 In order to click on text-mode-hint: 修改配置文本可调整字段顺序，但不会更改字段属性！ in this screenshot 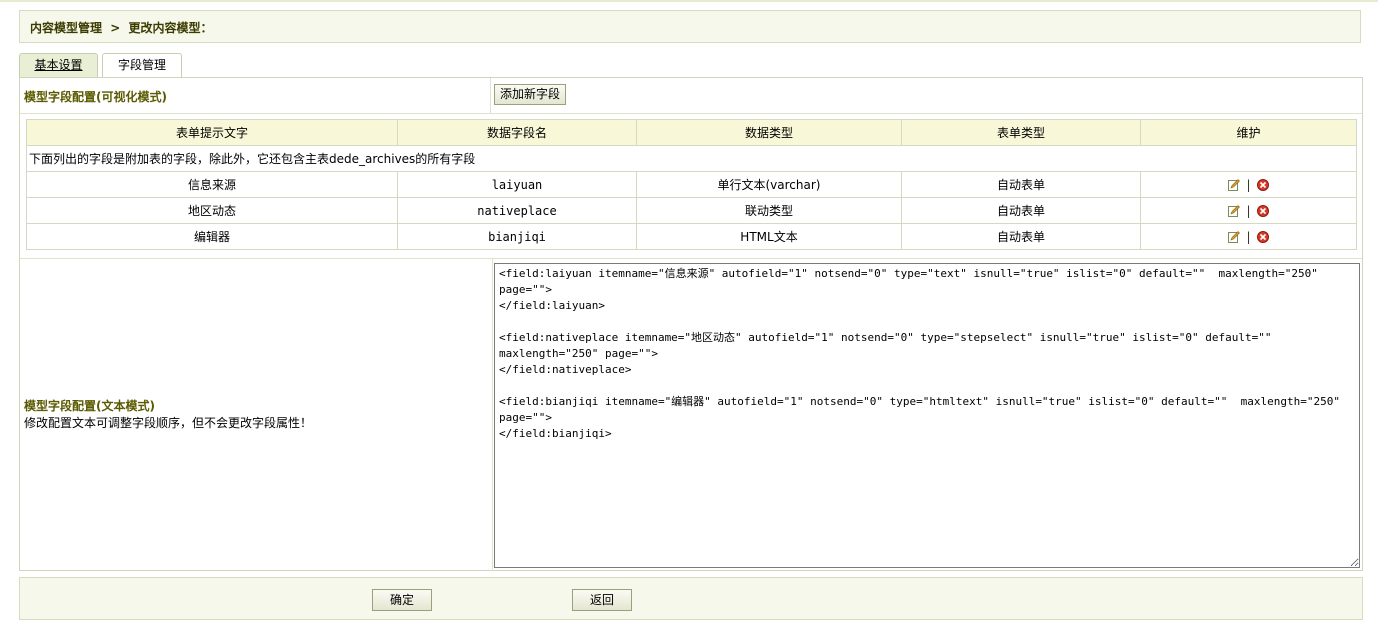, I will do `click(168, 423)`.